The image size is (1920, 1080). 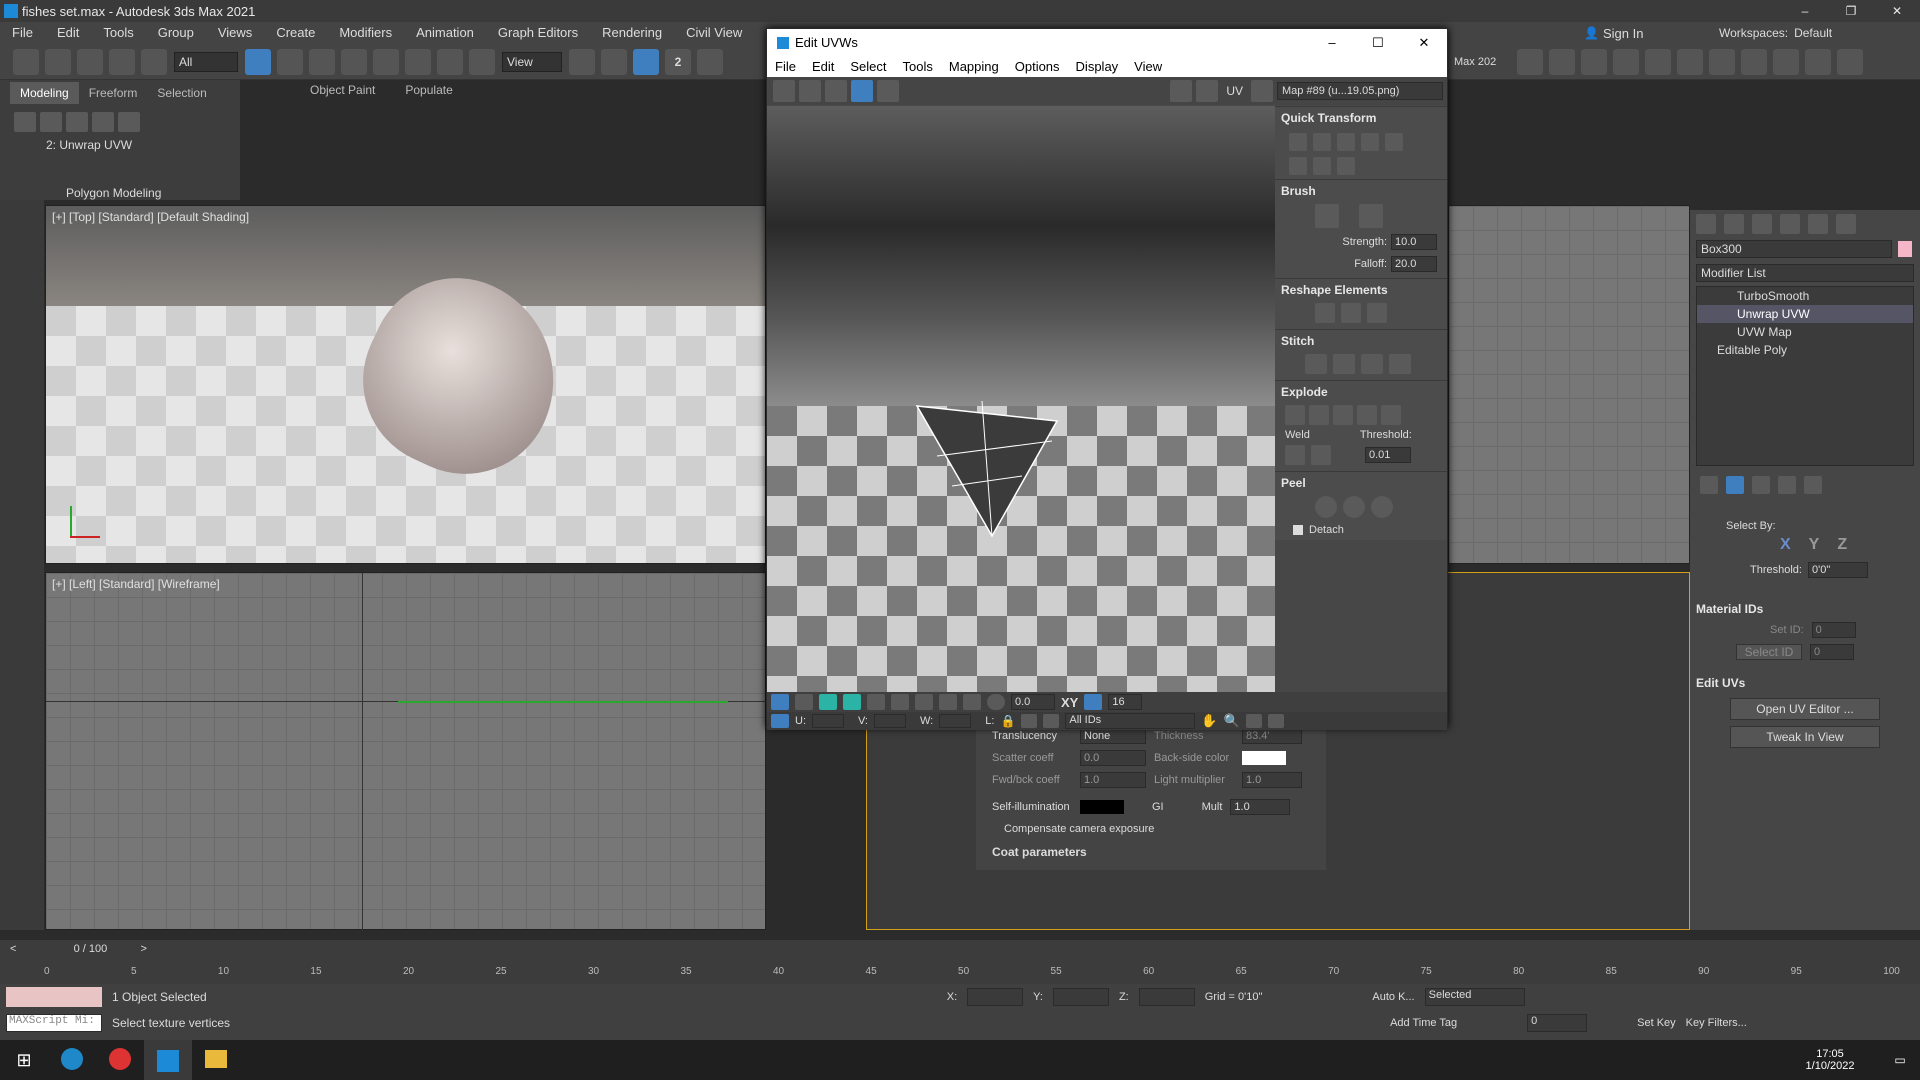 I want to click on uv-mirror-icon, so click(x=888, y=91).